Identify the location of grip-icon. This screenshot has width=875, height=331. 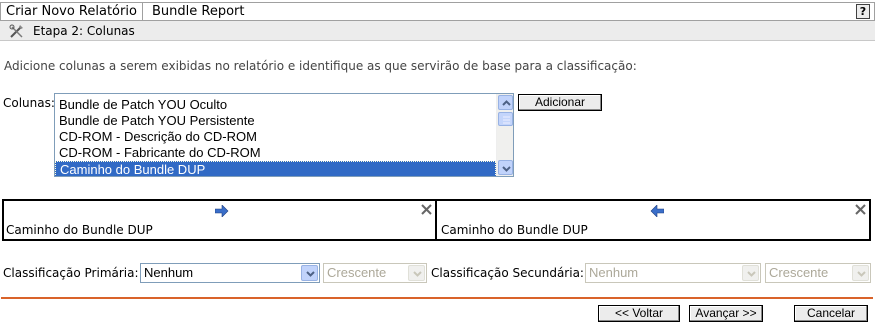
(506, 120).